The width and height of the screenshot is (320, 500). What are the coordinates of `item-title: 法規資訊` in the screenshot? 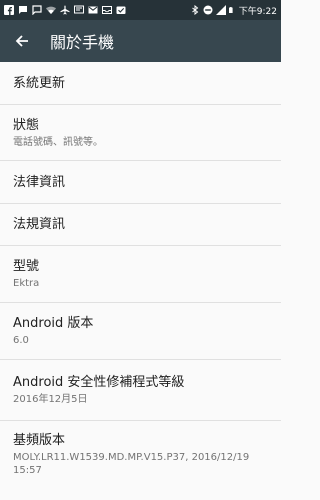 It's located at (39, 224).